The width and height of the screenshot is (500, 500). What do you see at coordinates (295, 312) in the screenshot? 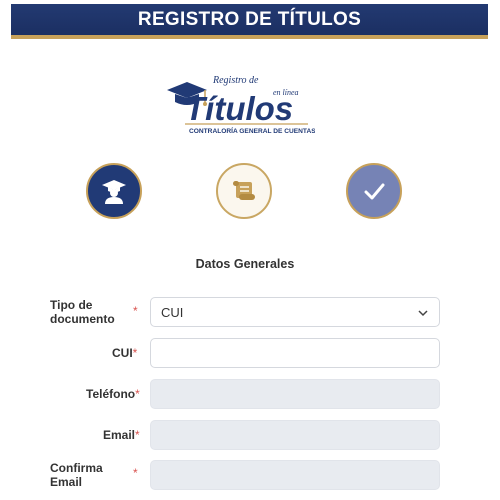
I see `tipo-documento-select: CUI` at bounding box center [295, 312].